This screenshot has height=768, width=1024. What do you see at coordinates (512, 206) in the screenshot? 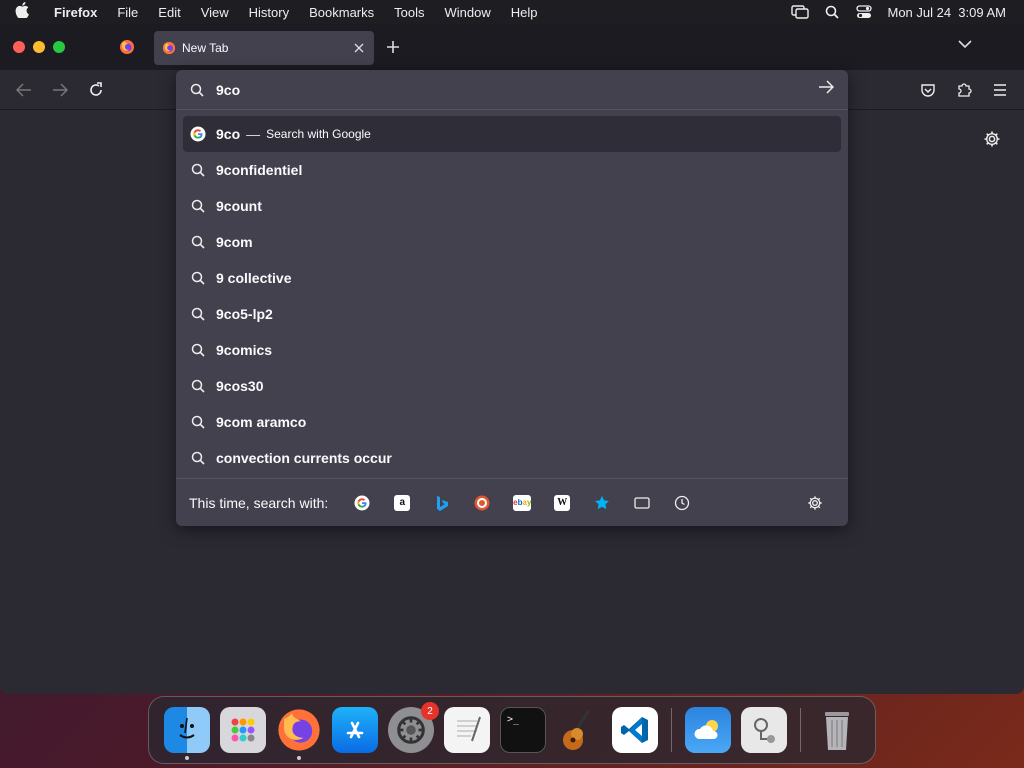
I see `suggestion-item: 9count` at bounding box center [512, 206].